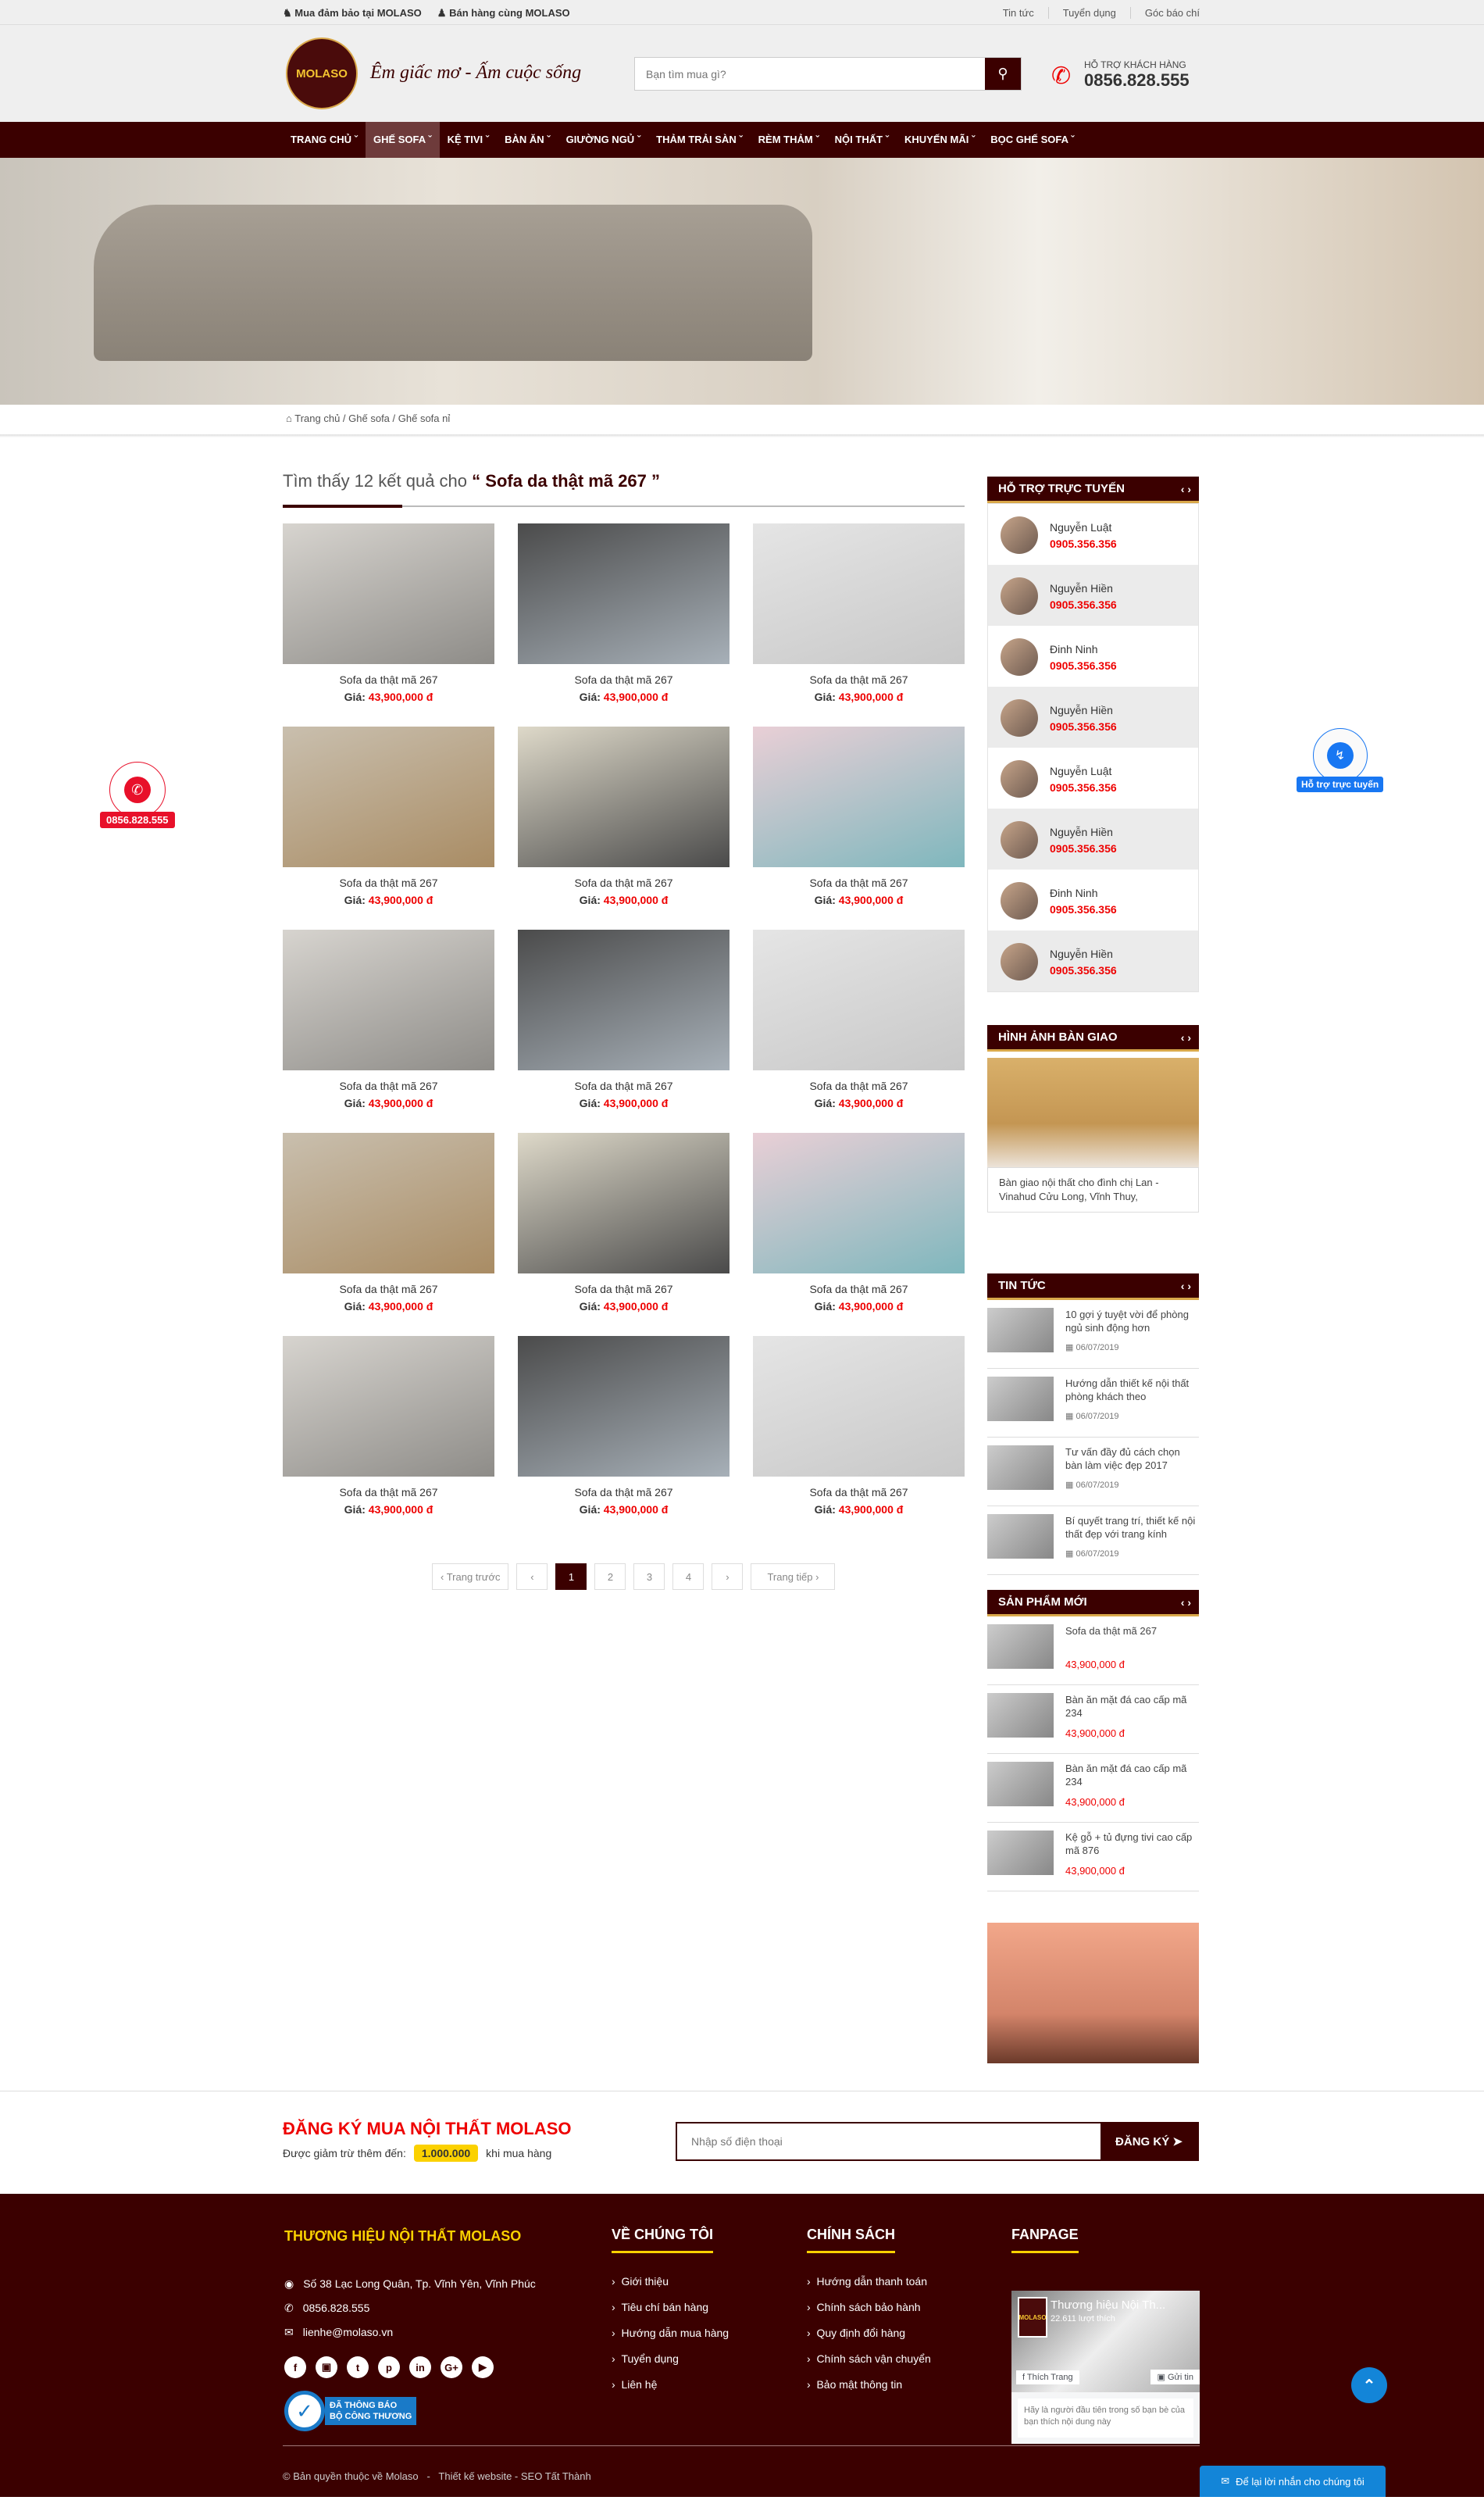 This screenshot has width=1484, height=2511. Describe the element at coordinates (369, 418) in the screenshot. I see `breadcrumb-sofa: Ghế sofa` at that location.